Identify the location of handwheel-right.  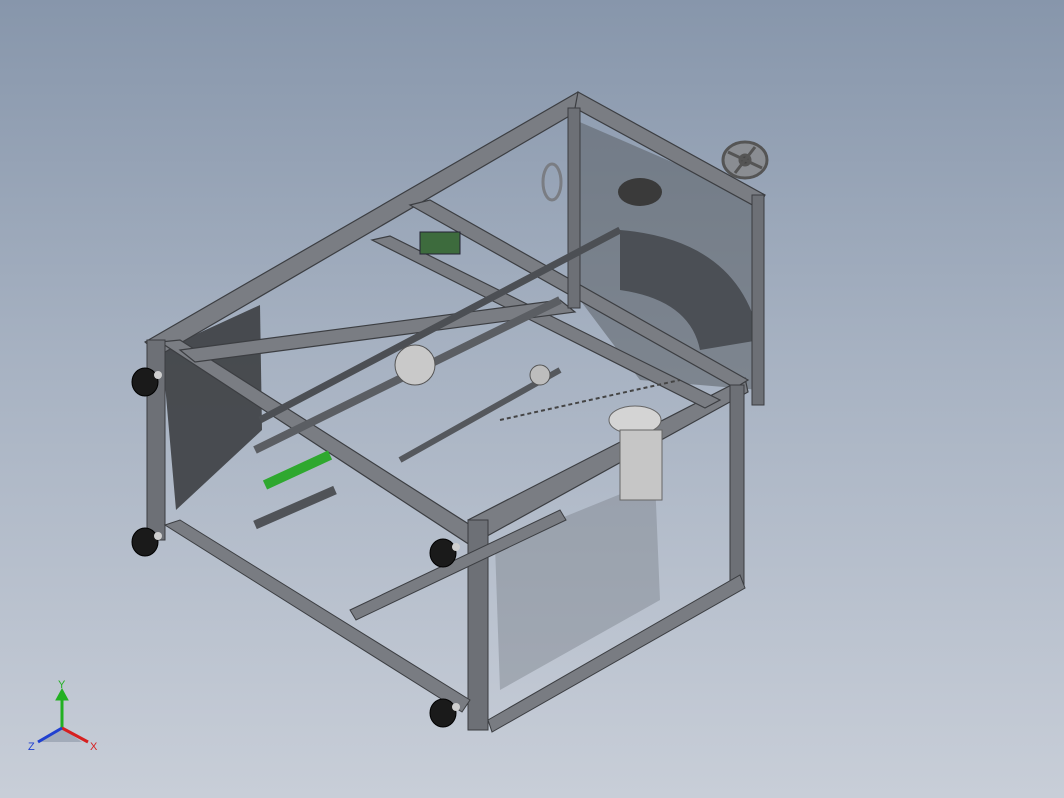
(745, 160).